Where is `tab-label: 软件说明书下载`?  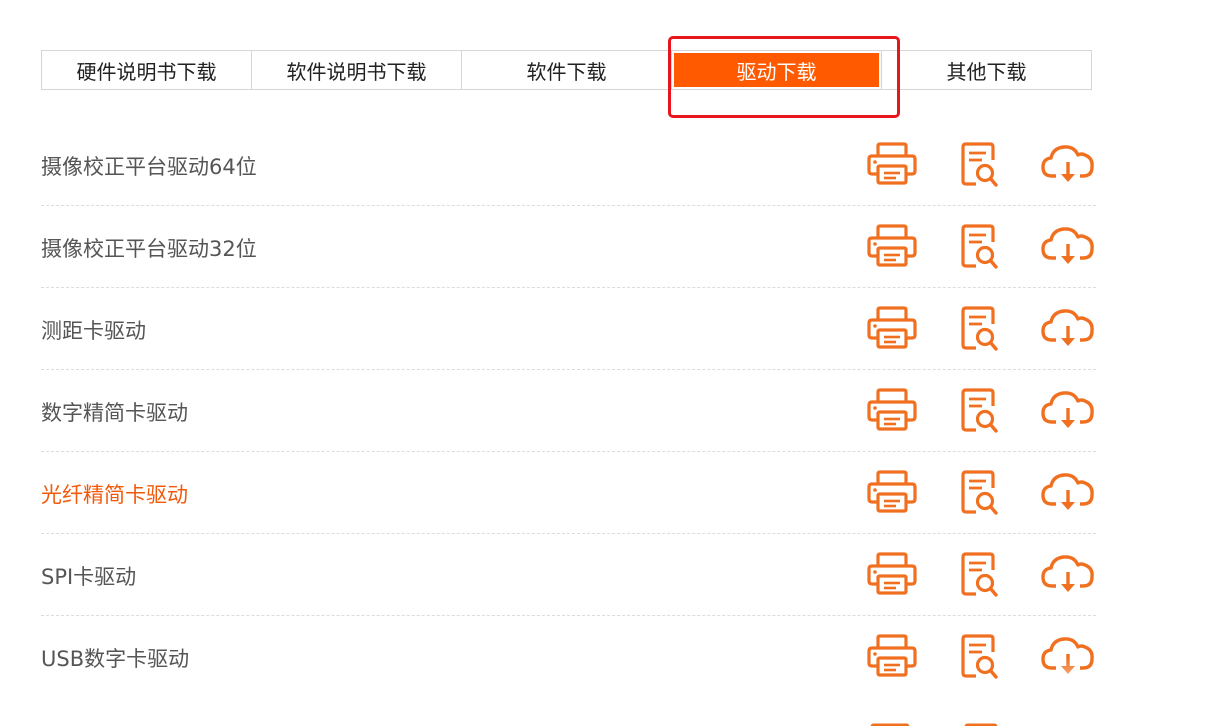 tab-label: 软件说明书下载 is located at coordinates (356, 71).